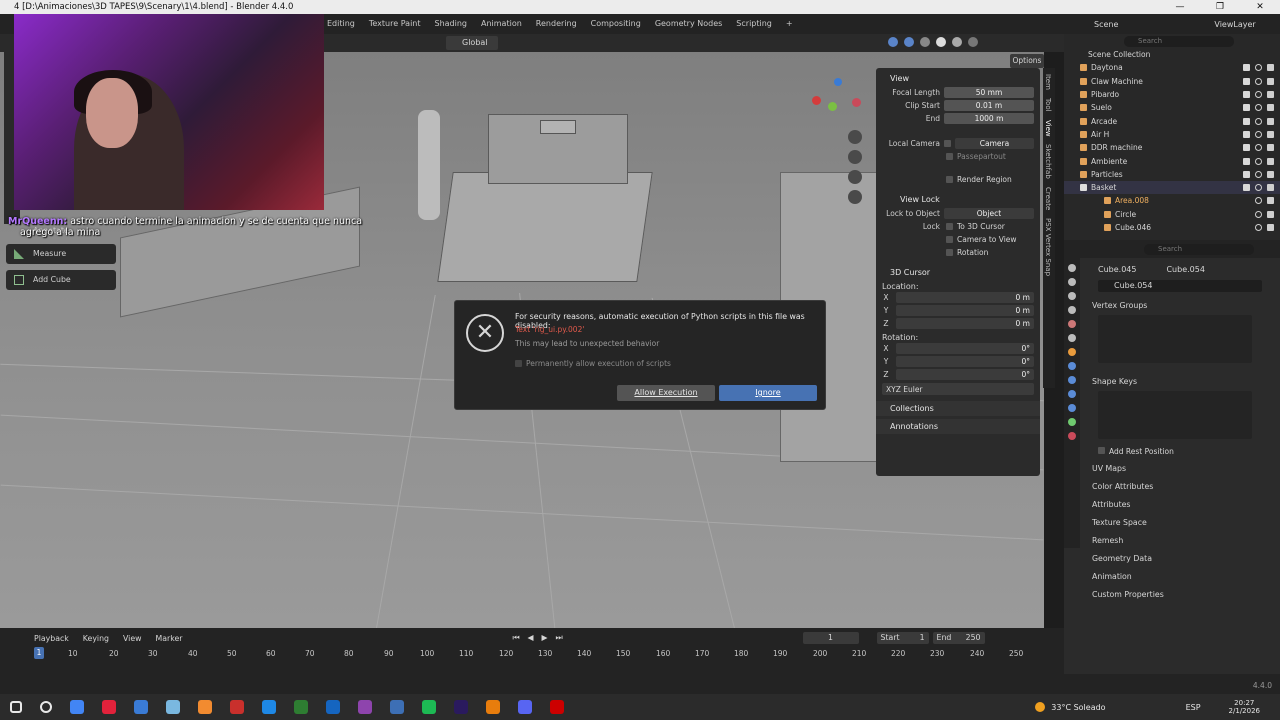 This screenshot has width=1280, height=720. Describe the element at coordinates (949, 179) in the screenshot. I see `render-region-checkbox` at that location.